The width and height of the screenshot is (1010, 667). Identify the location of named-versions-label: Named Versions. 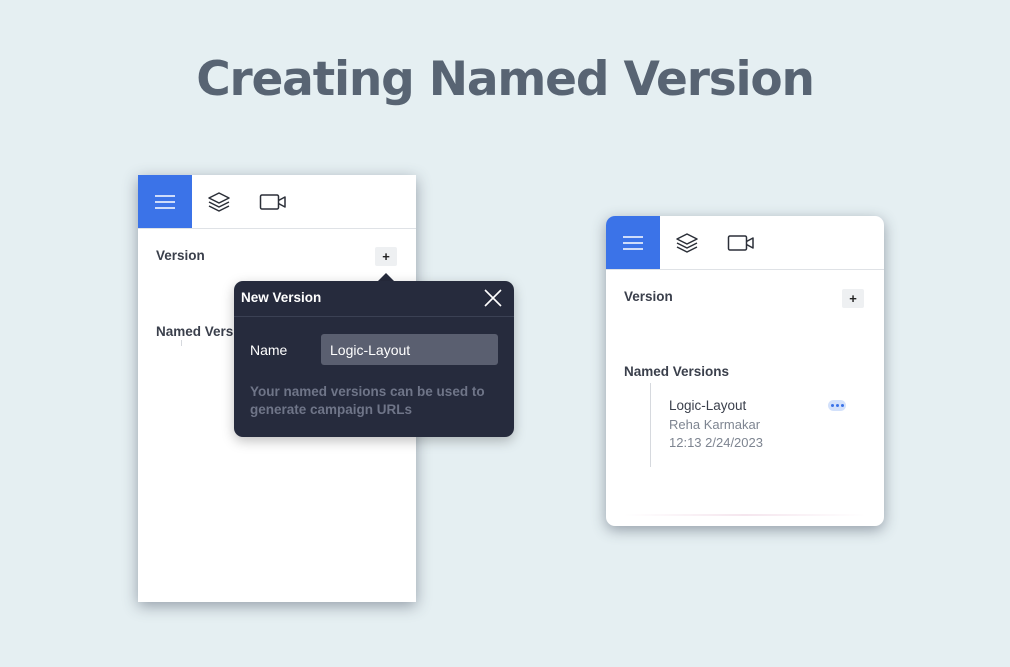
(677, 371).